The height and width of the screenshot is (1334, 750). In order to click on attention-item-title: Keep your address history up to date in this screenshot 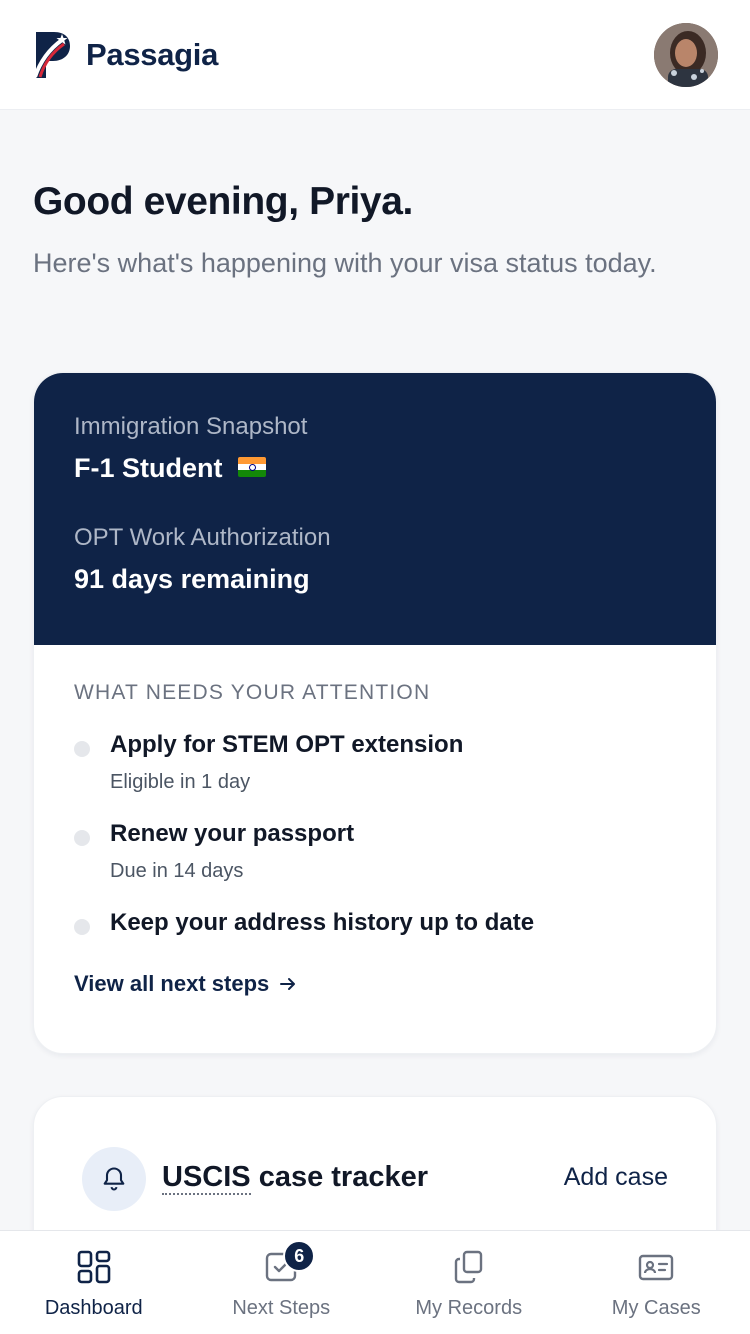, I will do `click(322, 922)`.